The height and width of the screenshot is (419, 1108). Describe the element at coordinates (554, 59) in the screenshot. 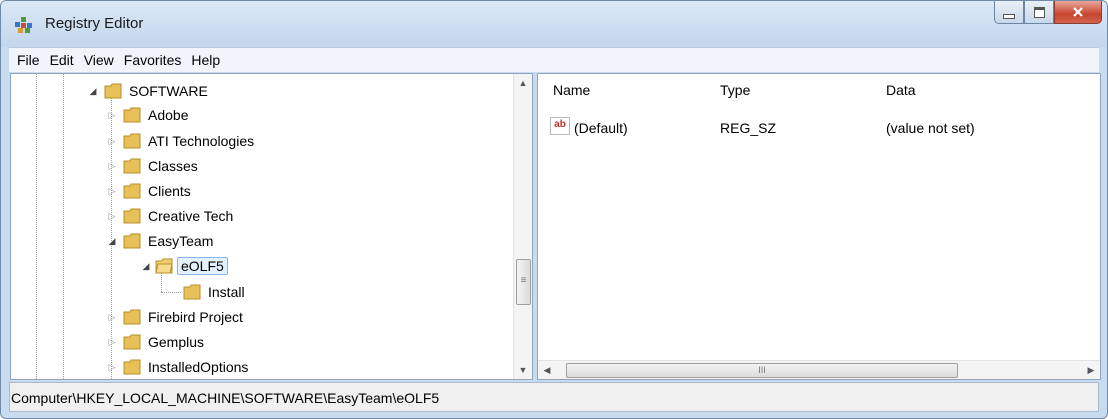

I see `menu-bar: File Edit View Favorites Help` at that location.